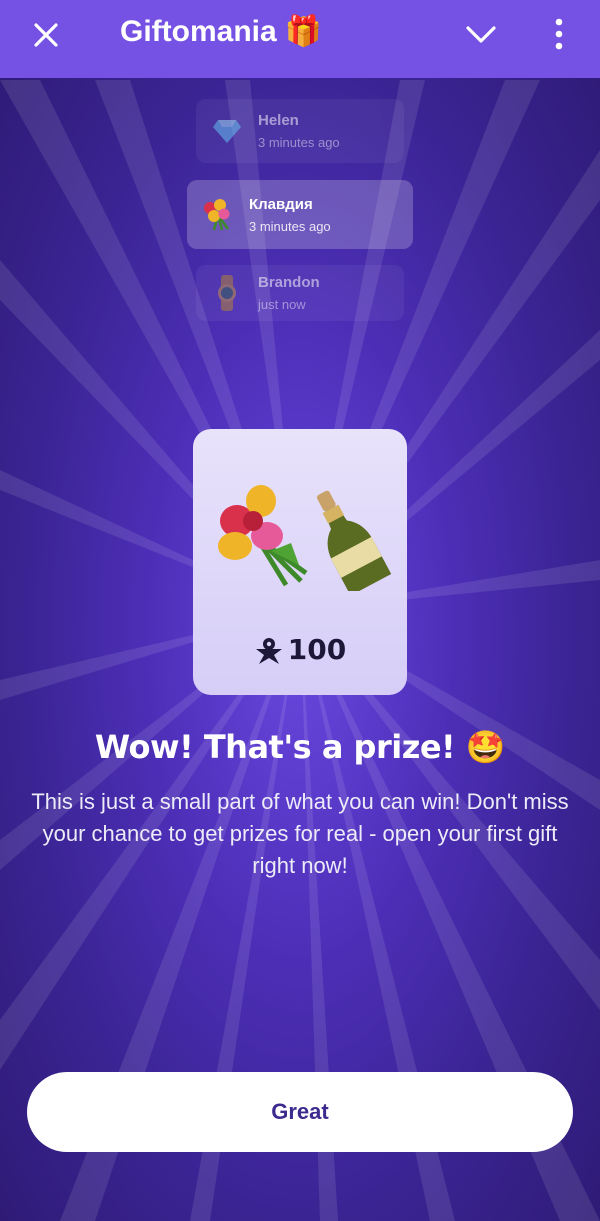  I want to click on prize-amount: 100, so click(300, 649).